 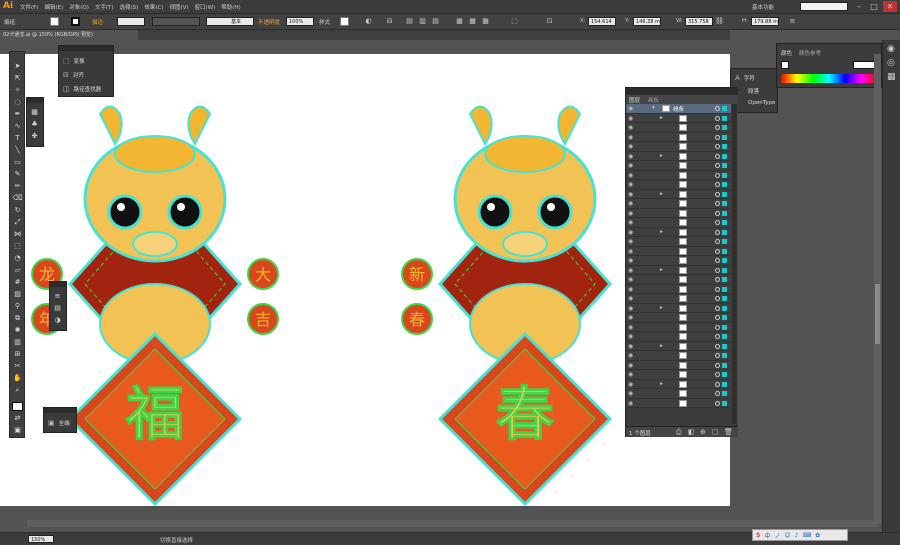 What do you see at coordinates (57, 320) in the screenshot?
I see `transparency-icon: ◑` at bounding box center [57, 320].